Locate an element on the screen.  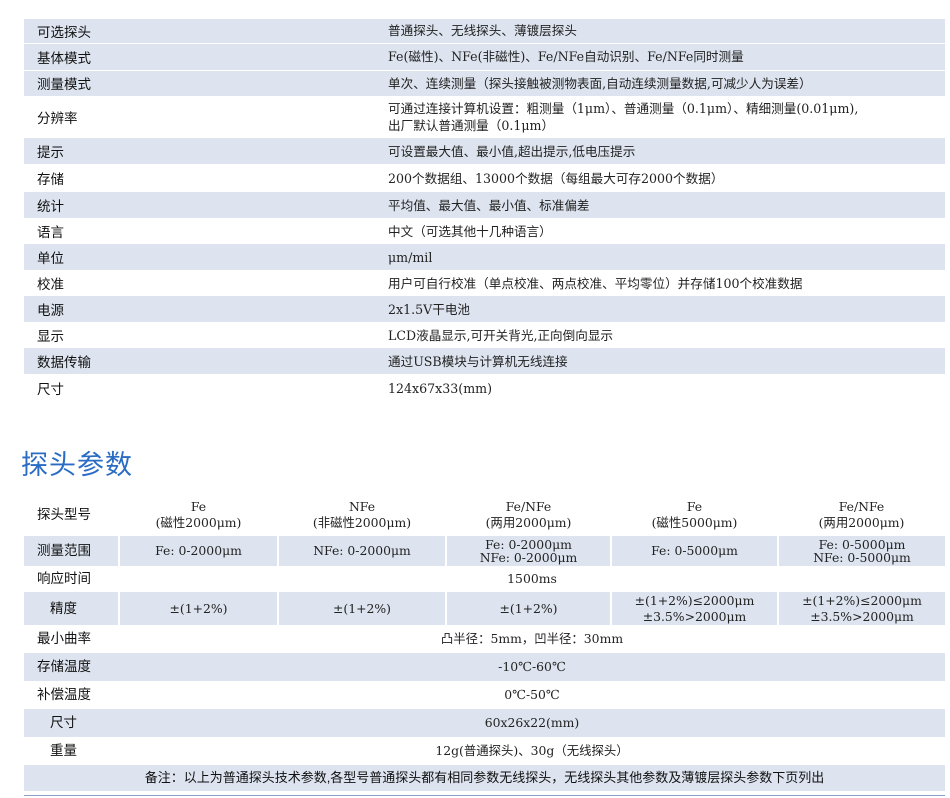
spec-value: 可设置最大值、最小值,超出提示,低电压提示 is located at coordinates (666, 151).